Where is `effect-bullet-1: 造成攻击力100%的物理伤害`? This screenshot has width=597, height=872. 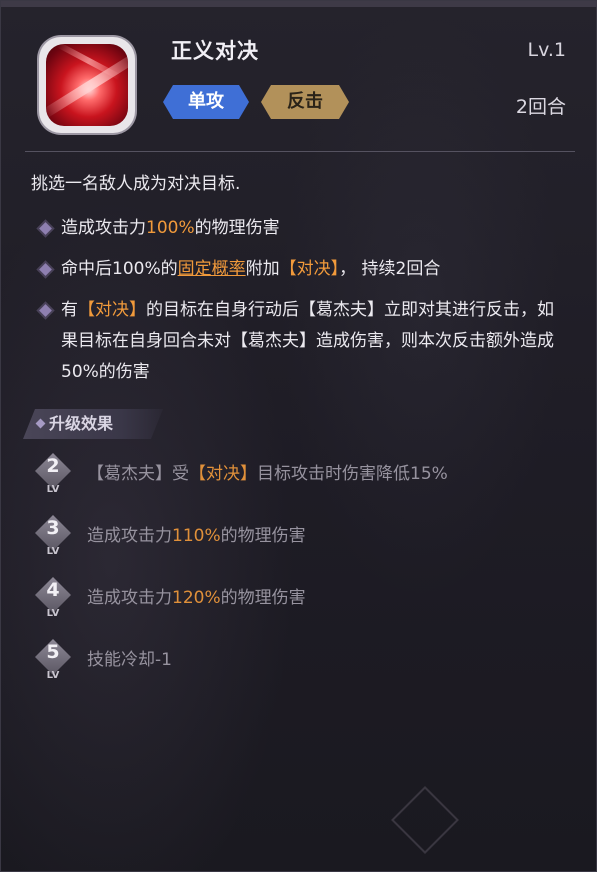 effect-bullet-1: 造成攻击力100%的物理伤害 is located at coordinates (299, 228).